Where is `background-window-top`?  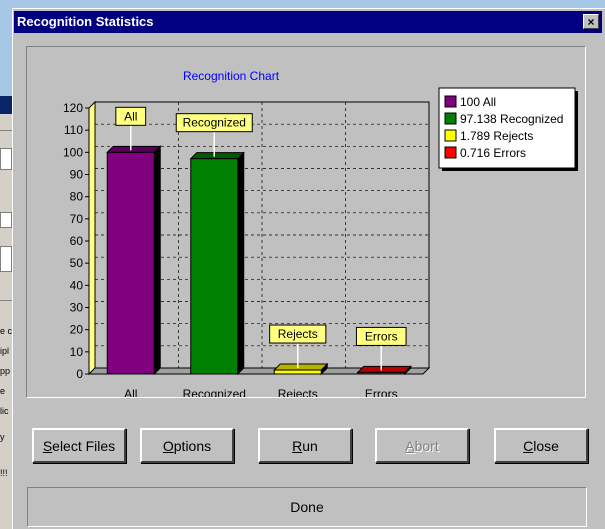
background-window-top is located at coordinates (308, 4).